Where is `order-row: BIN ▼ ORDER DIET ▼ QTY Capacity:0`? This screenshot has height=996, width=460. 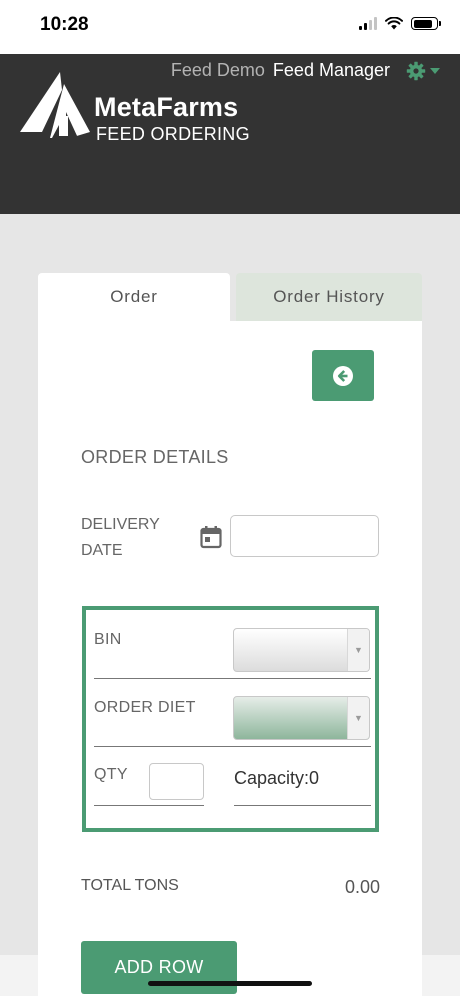
order-row: BIN ▼ ORDER DIET ▼ QTY Capacity:0 is located at coordinates (230, 719).